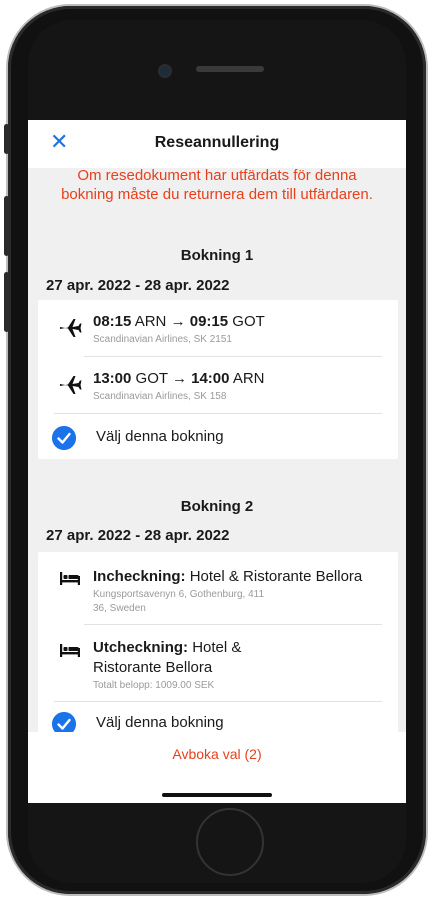 The height and width of the screenshot is (899, 434). Describe the element at coordinates (154, 685) in the screenshot. I see `total-amount: Totalt belopp: 1009.00 SEK` at that location.